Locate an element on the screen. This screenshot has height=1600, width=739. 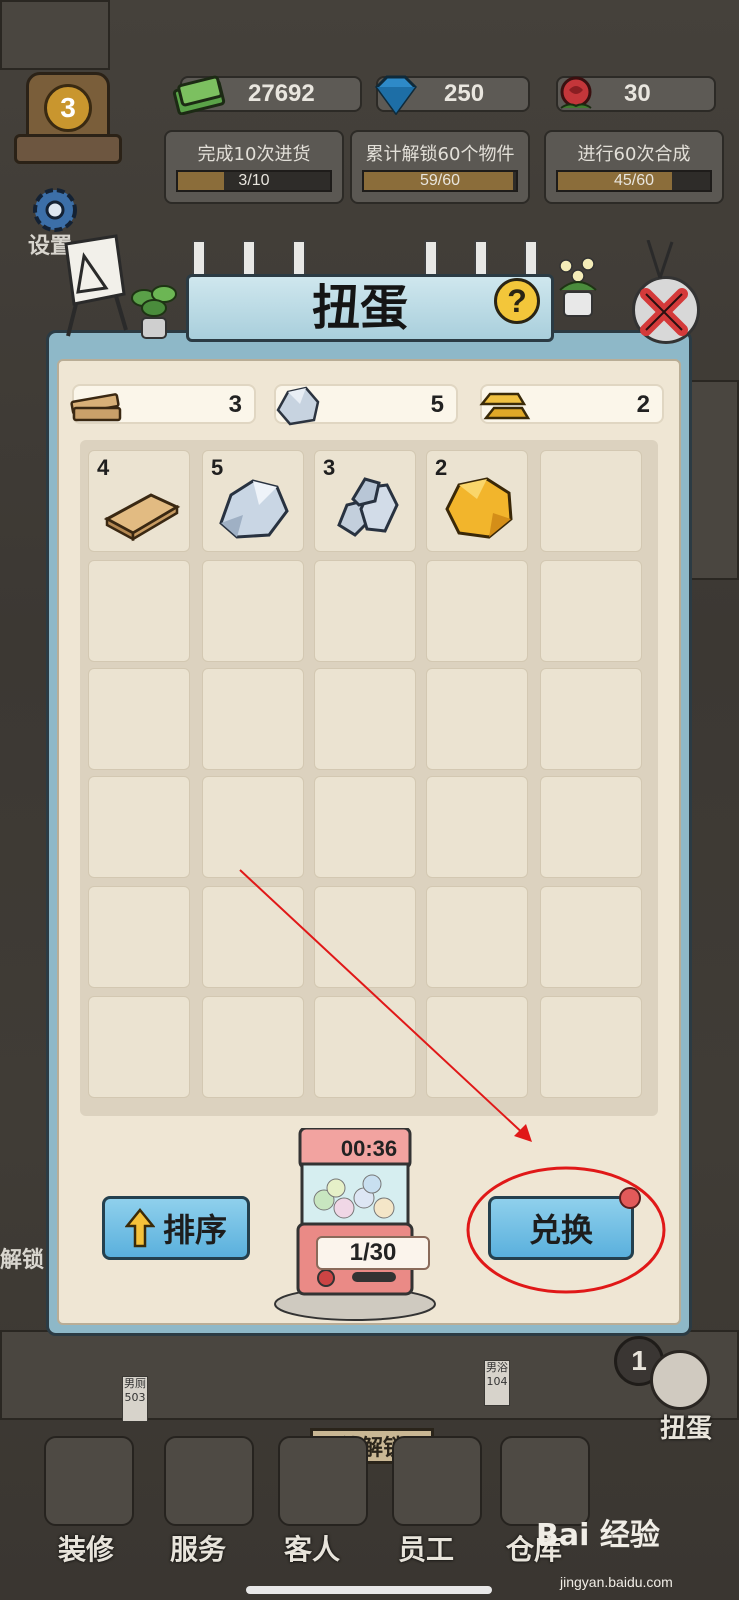
gacha-side-icon is located at coordinates (680, 1380).